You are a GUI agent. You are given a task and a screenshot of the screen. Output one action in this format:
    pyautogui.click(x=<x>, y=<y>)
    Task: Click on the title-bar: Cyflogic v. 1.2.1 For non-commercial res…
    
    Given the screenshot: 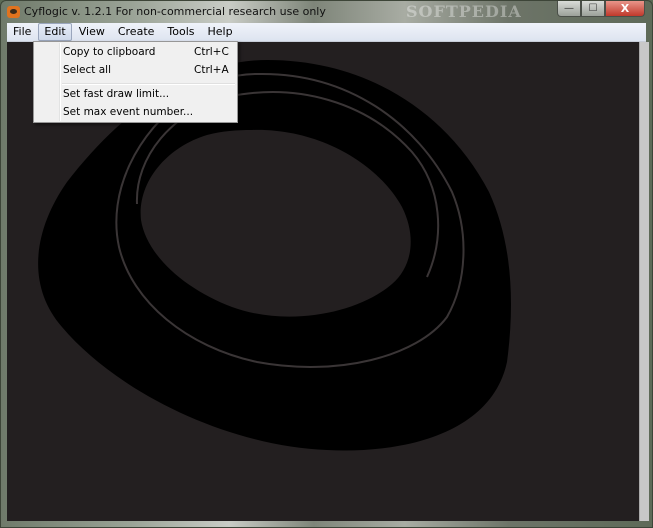 What is the action you would take?
    pyautogui.click(x=326, y=12)
    